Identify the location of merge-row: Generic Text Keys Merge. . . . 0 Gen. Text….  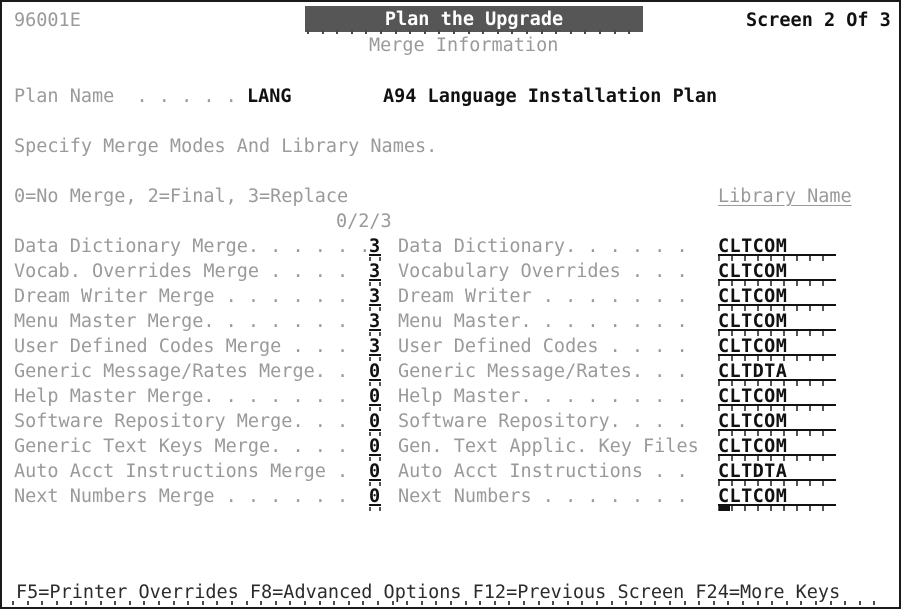
(450, 447).